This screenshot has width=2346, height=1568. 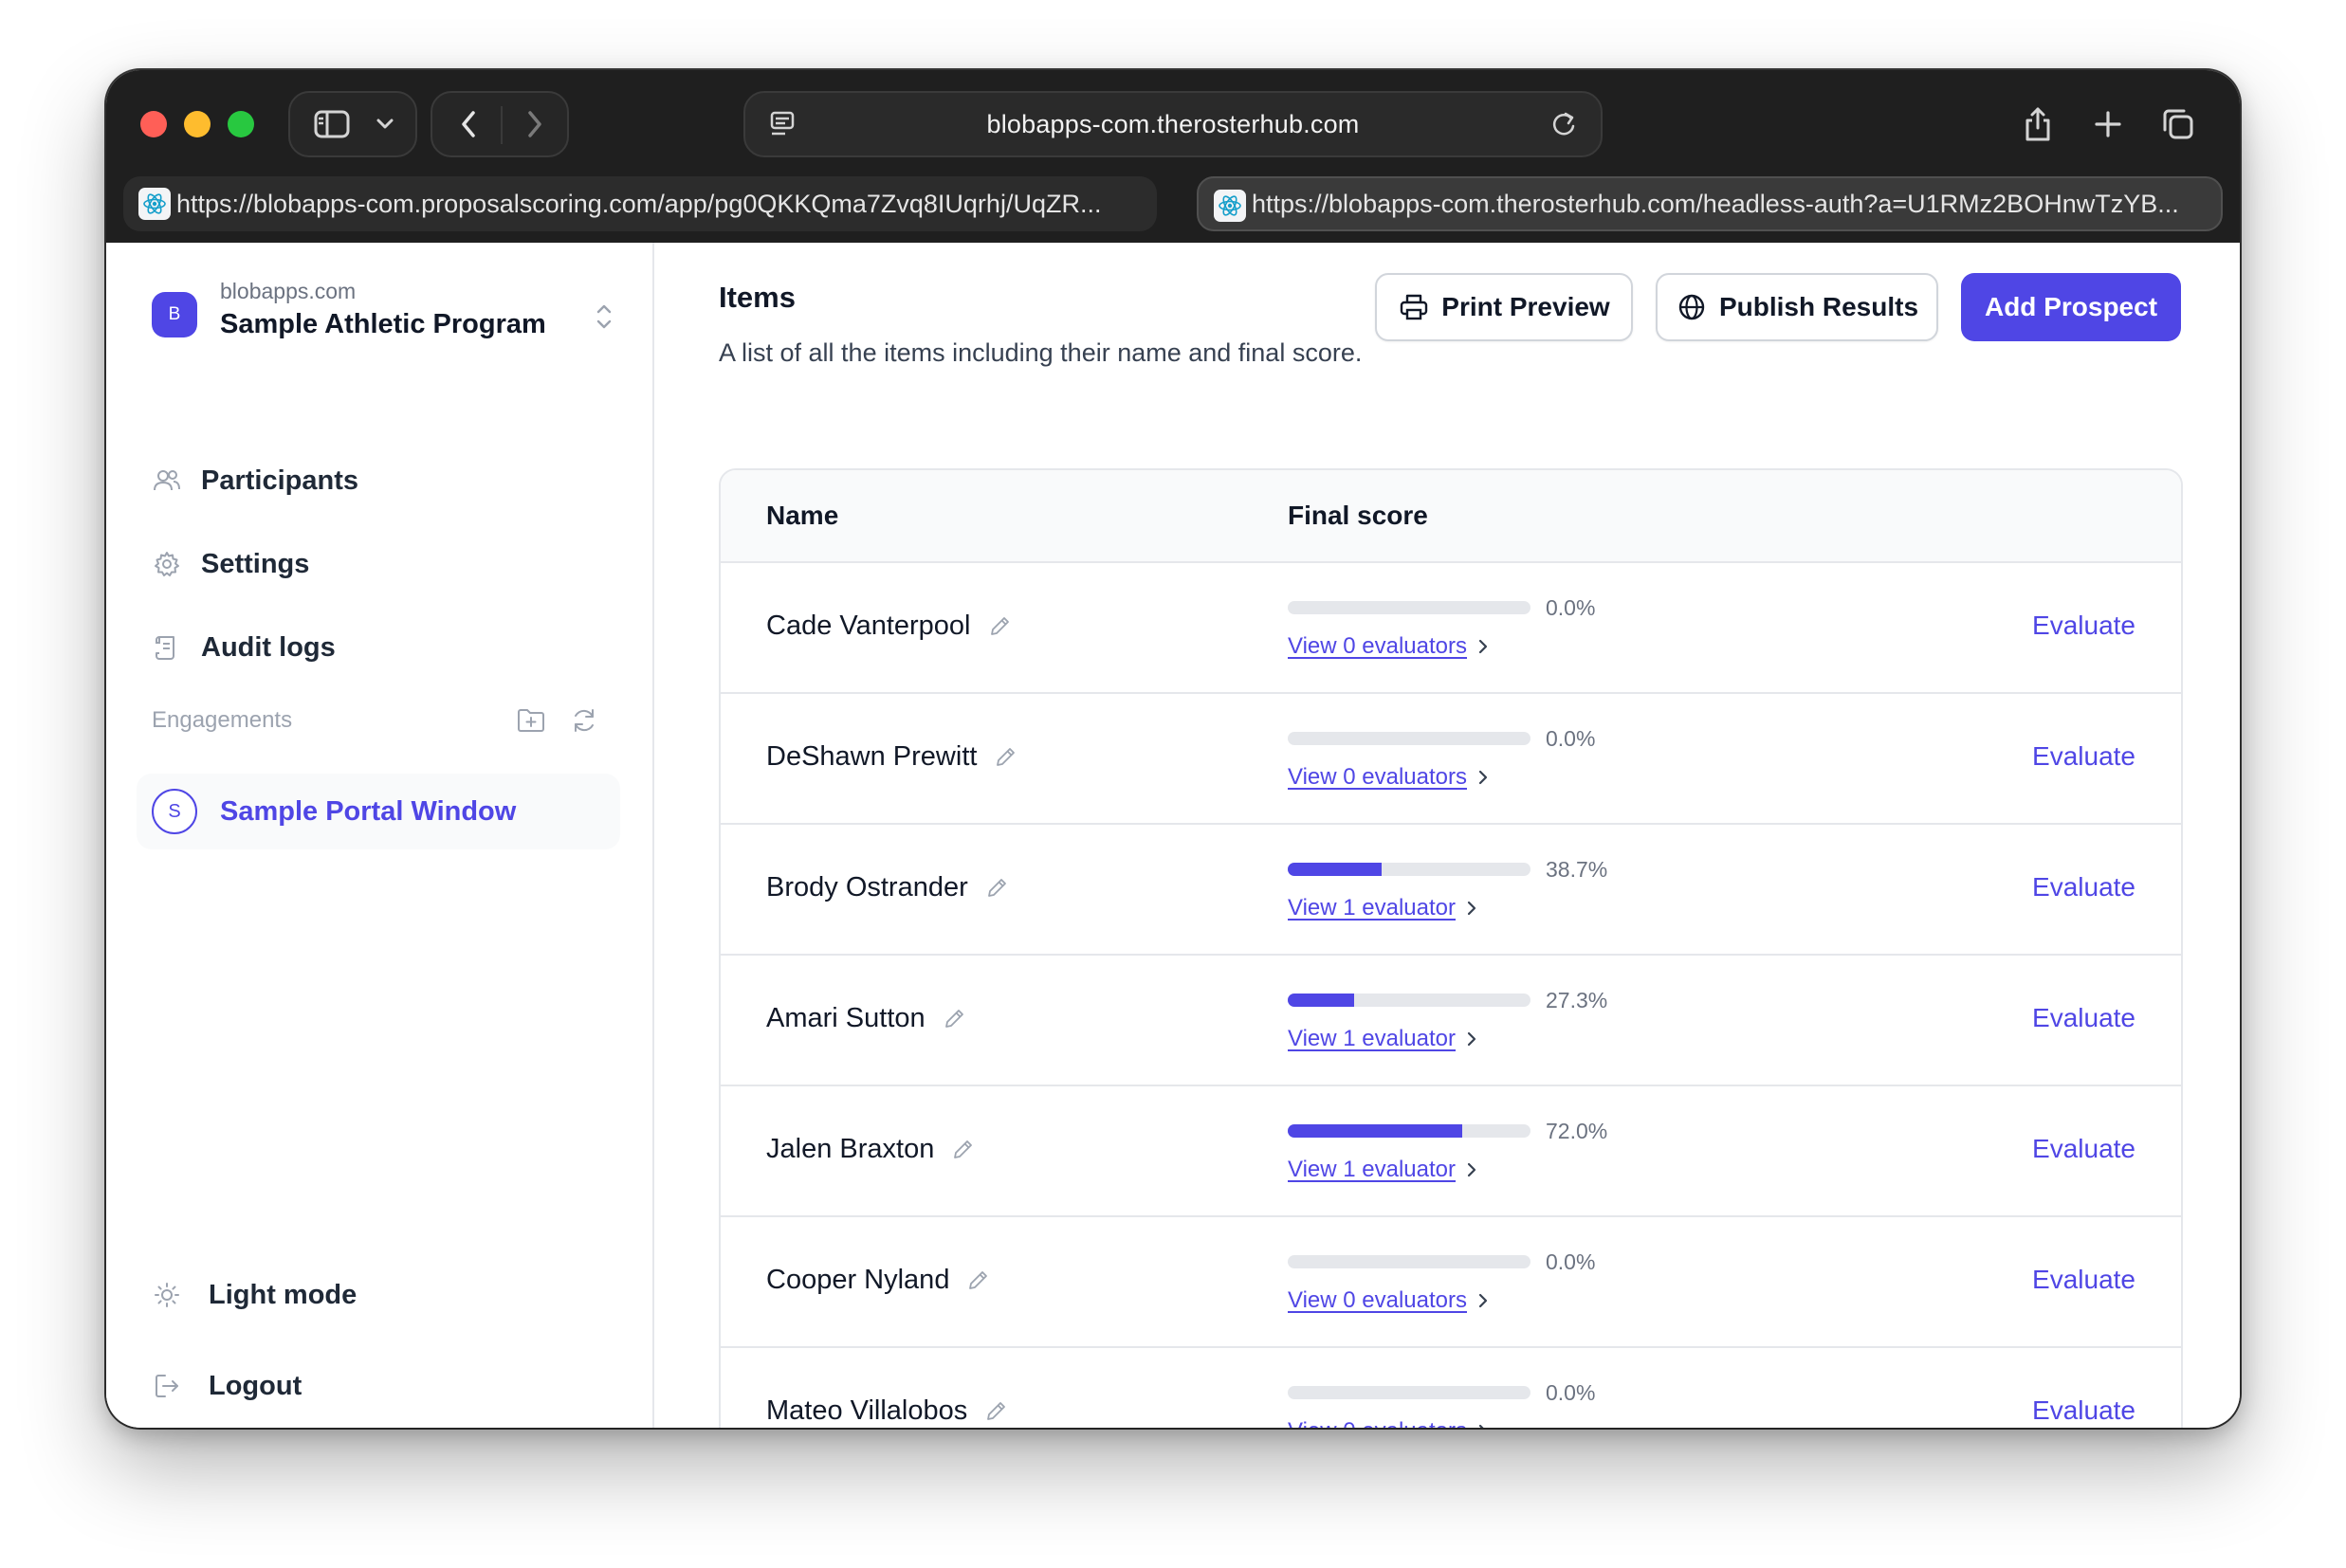 What do you see at coordinates (197, 124) in the screenshot?
I see `minimize-window-button` at bounding box center [197, 124].